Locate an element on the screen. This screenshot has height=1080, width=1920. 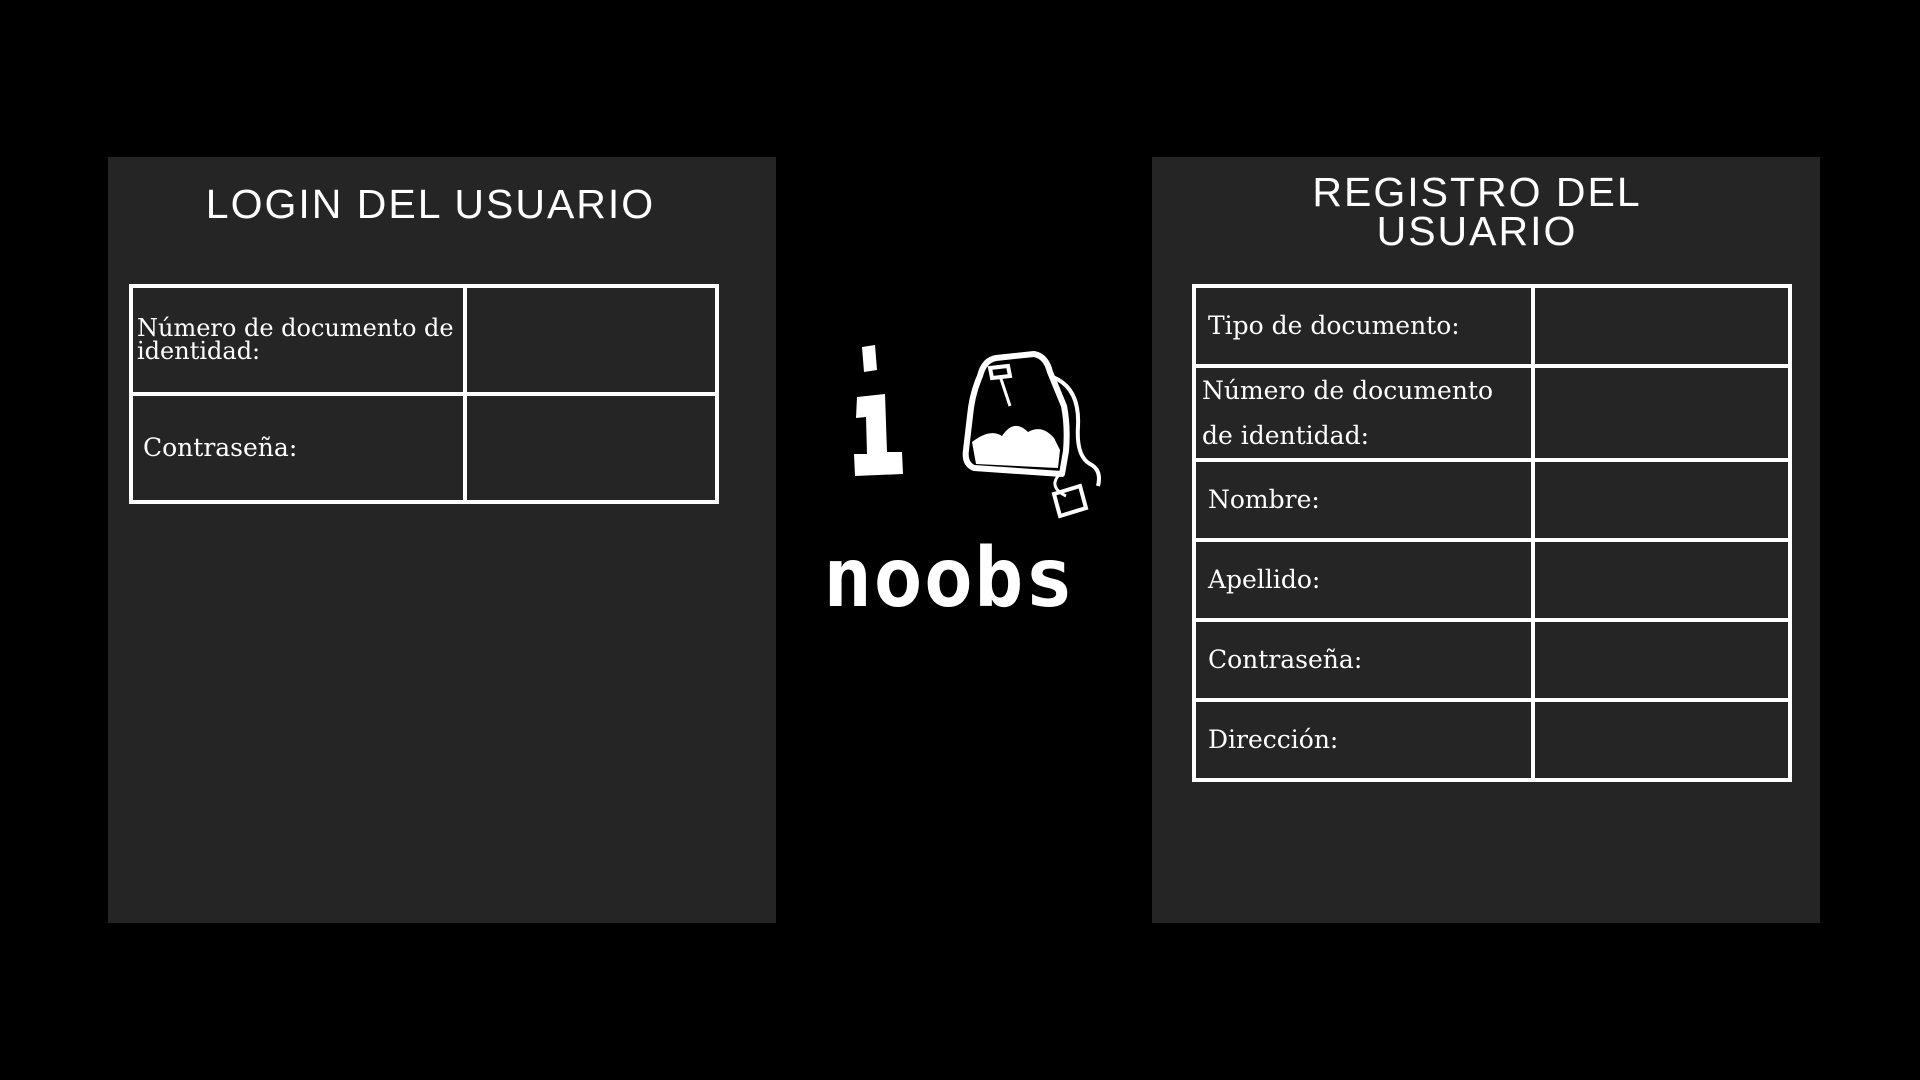
login-password-input is located at coordinates (591, 448).